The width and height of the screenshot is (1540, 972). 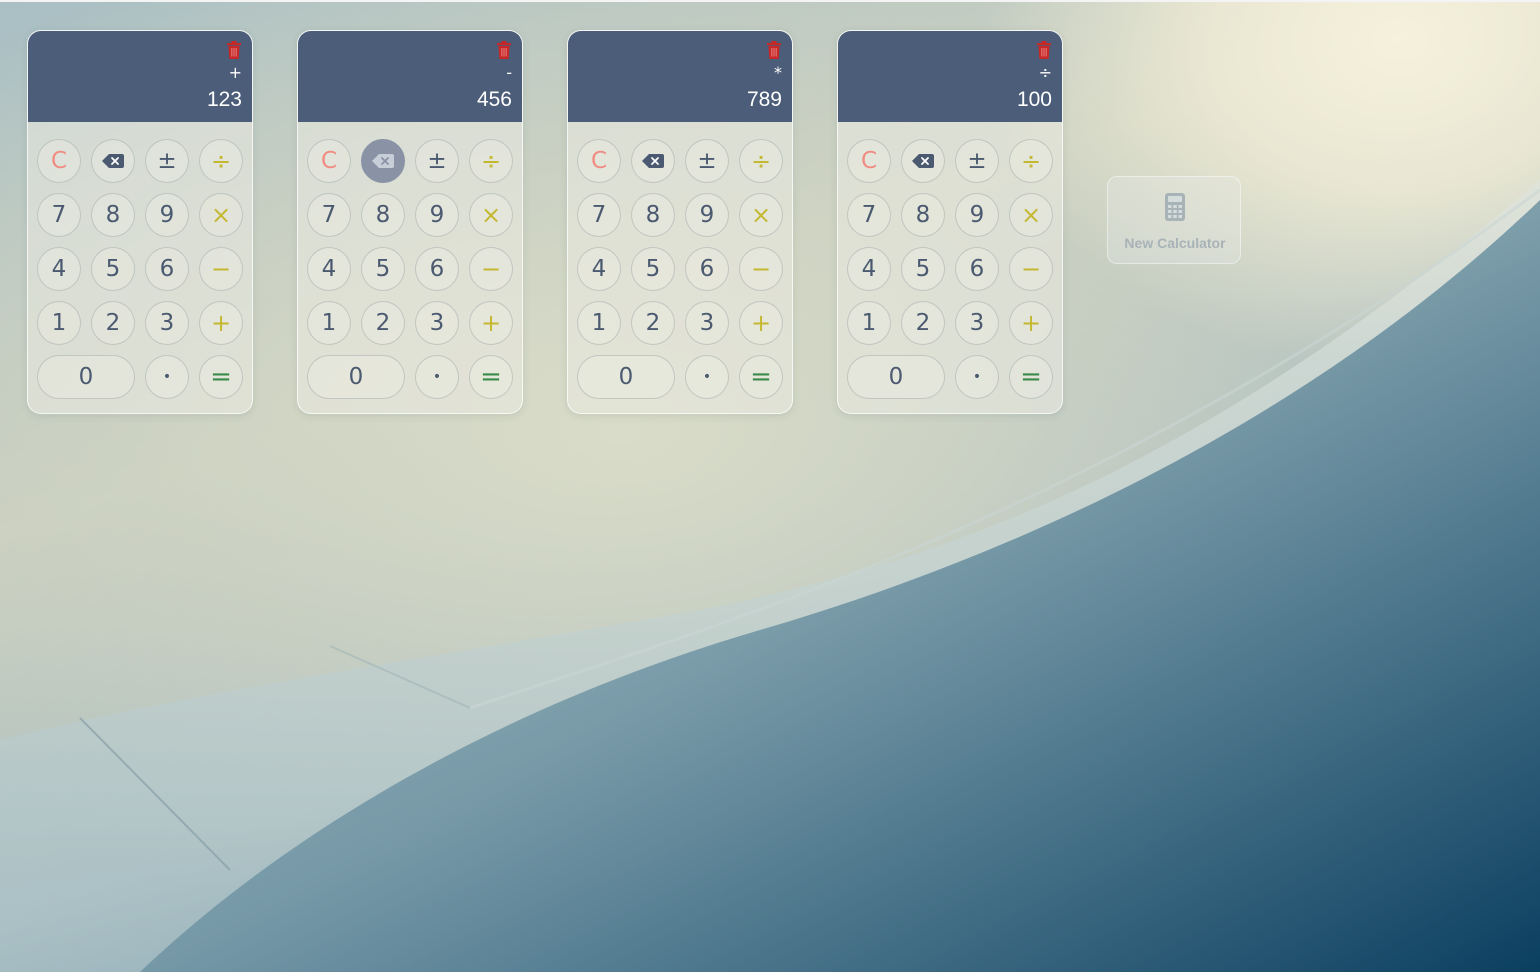 I want to click on new-calculator-button: New Calculator, so click(x=1174, y=220).